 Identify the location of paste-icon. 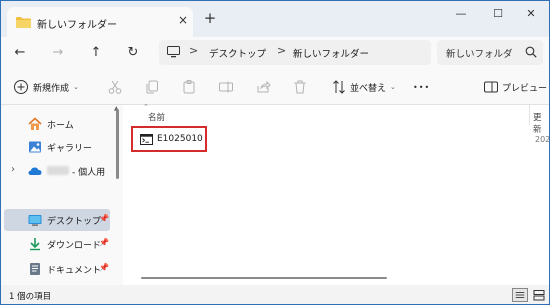
(189, 87).